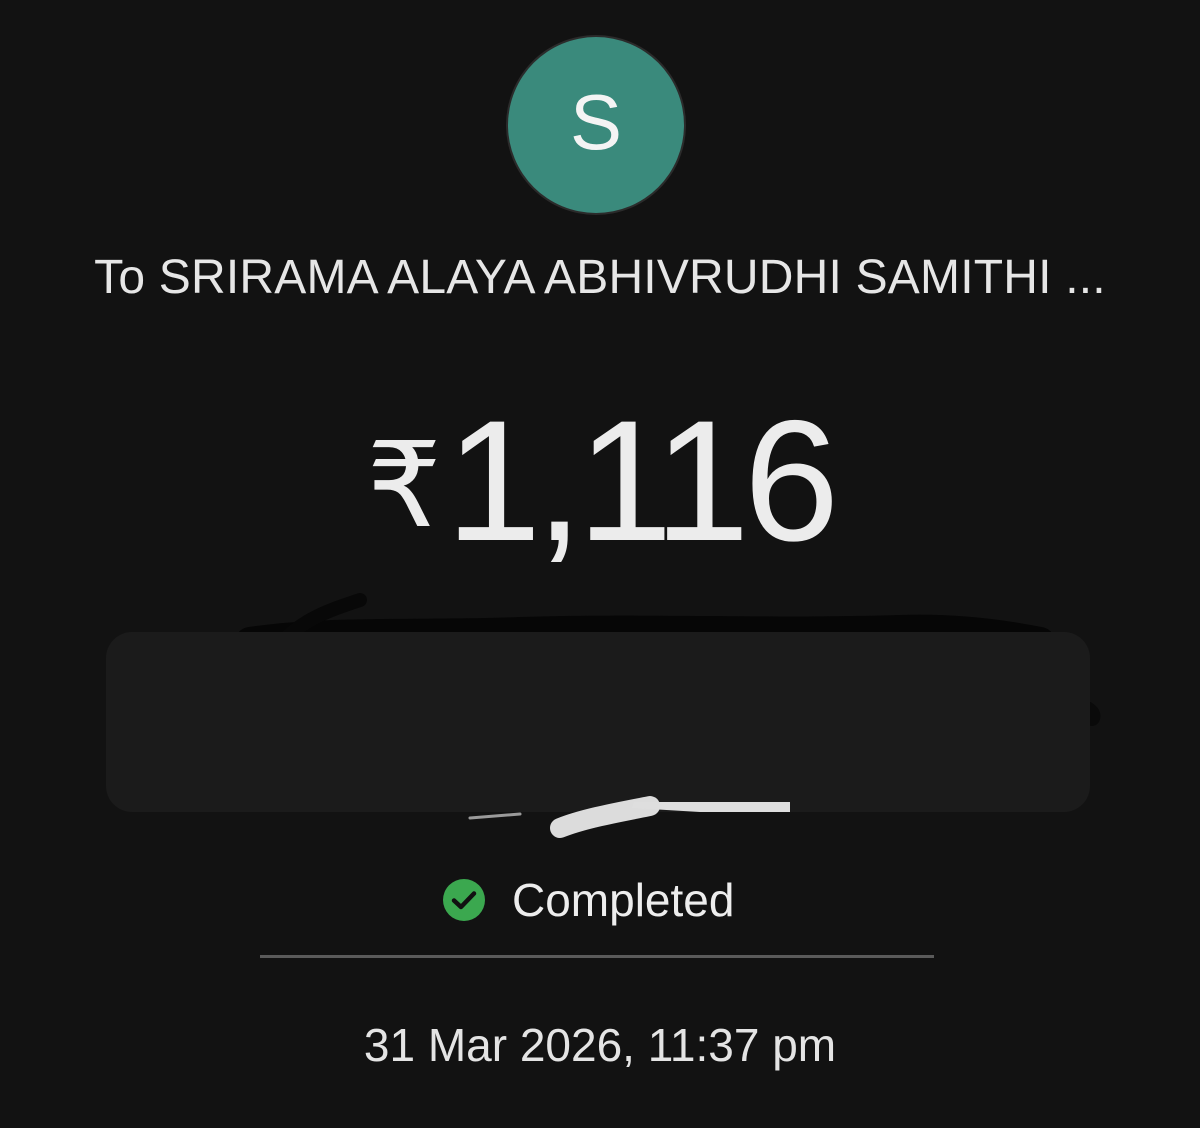 This screenshot has width=1200, height=1128. What do you see at coordinates (629, 817) in the screenshot?
I see `redaction-strokes` at bounding box center [629, 817].